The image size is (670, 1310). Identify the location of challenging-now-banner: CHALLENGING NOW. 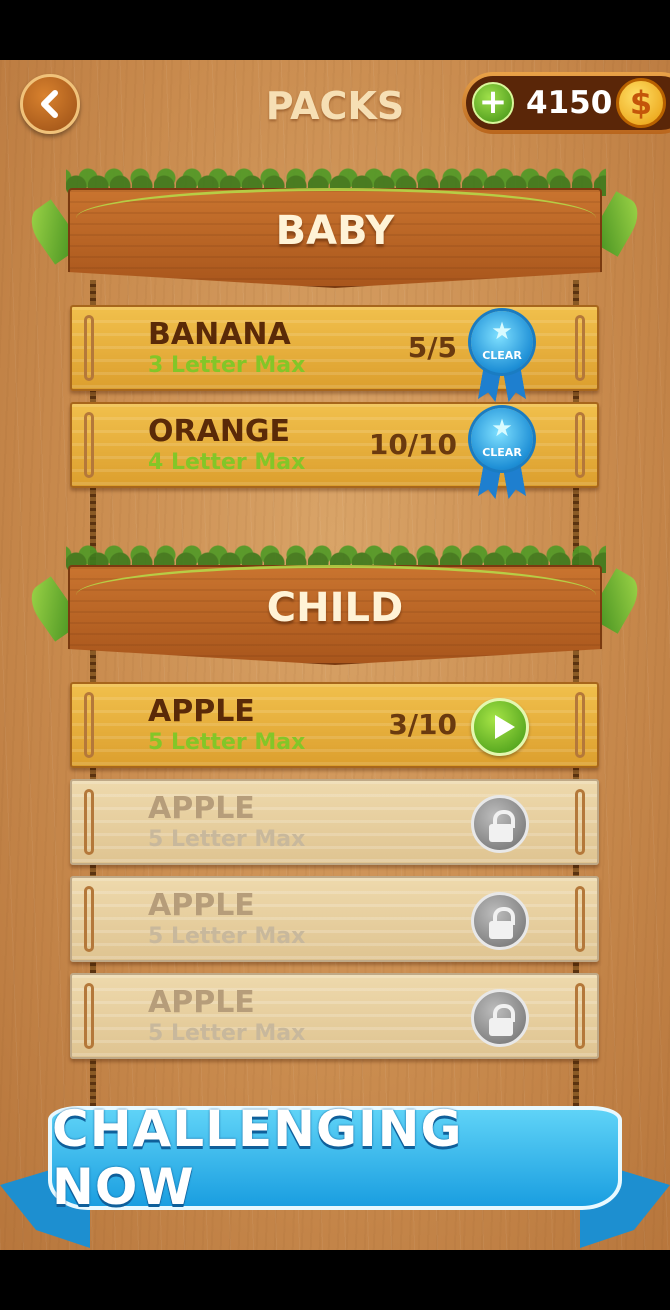
(335, 1174).